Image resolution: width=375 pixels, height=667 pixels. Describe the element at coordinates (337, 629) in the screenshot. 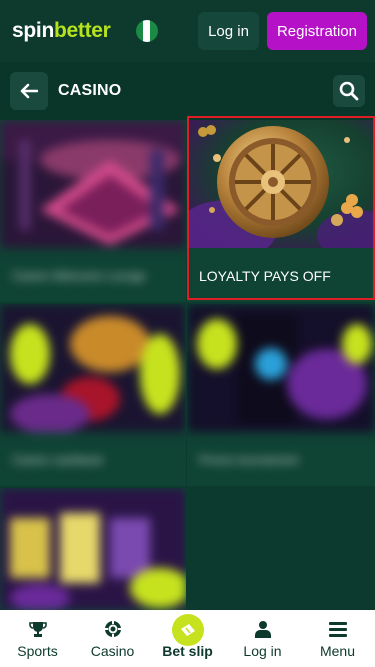

I see `menu-icon` at that location.